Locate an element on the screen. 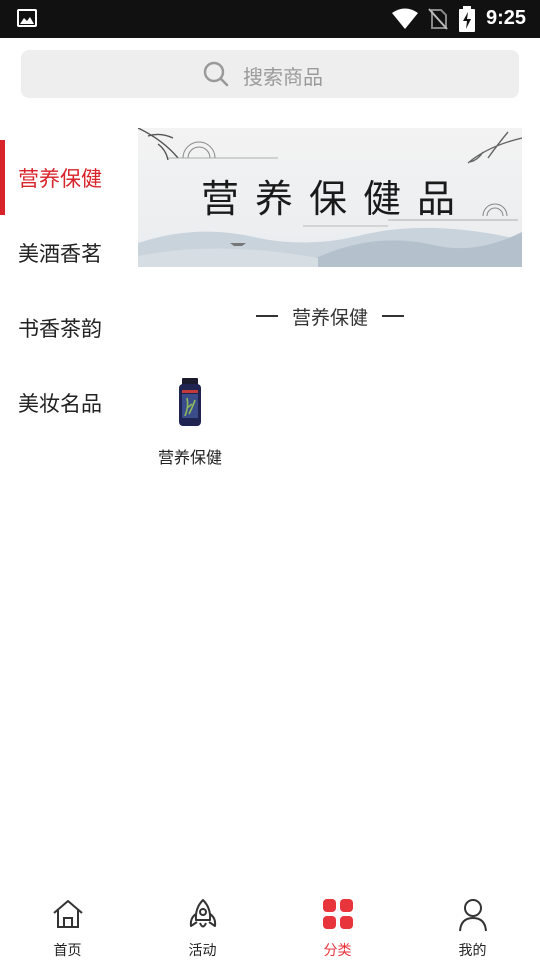  sidebar-item-wine-tea: 美酒香茗 is located at coordinates (65, 252).